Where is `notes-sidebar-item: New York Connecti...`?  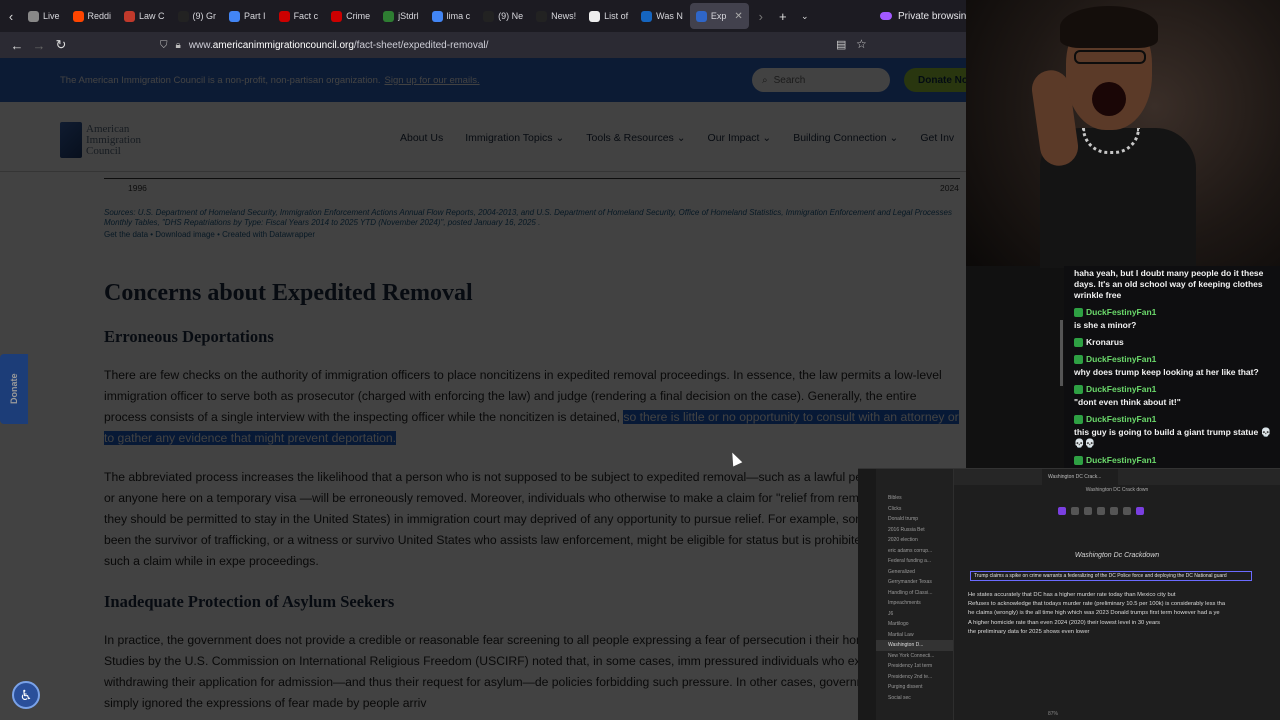 notes-sidebar-item: New York Connecti... is located at coordinates (914, 656).